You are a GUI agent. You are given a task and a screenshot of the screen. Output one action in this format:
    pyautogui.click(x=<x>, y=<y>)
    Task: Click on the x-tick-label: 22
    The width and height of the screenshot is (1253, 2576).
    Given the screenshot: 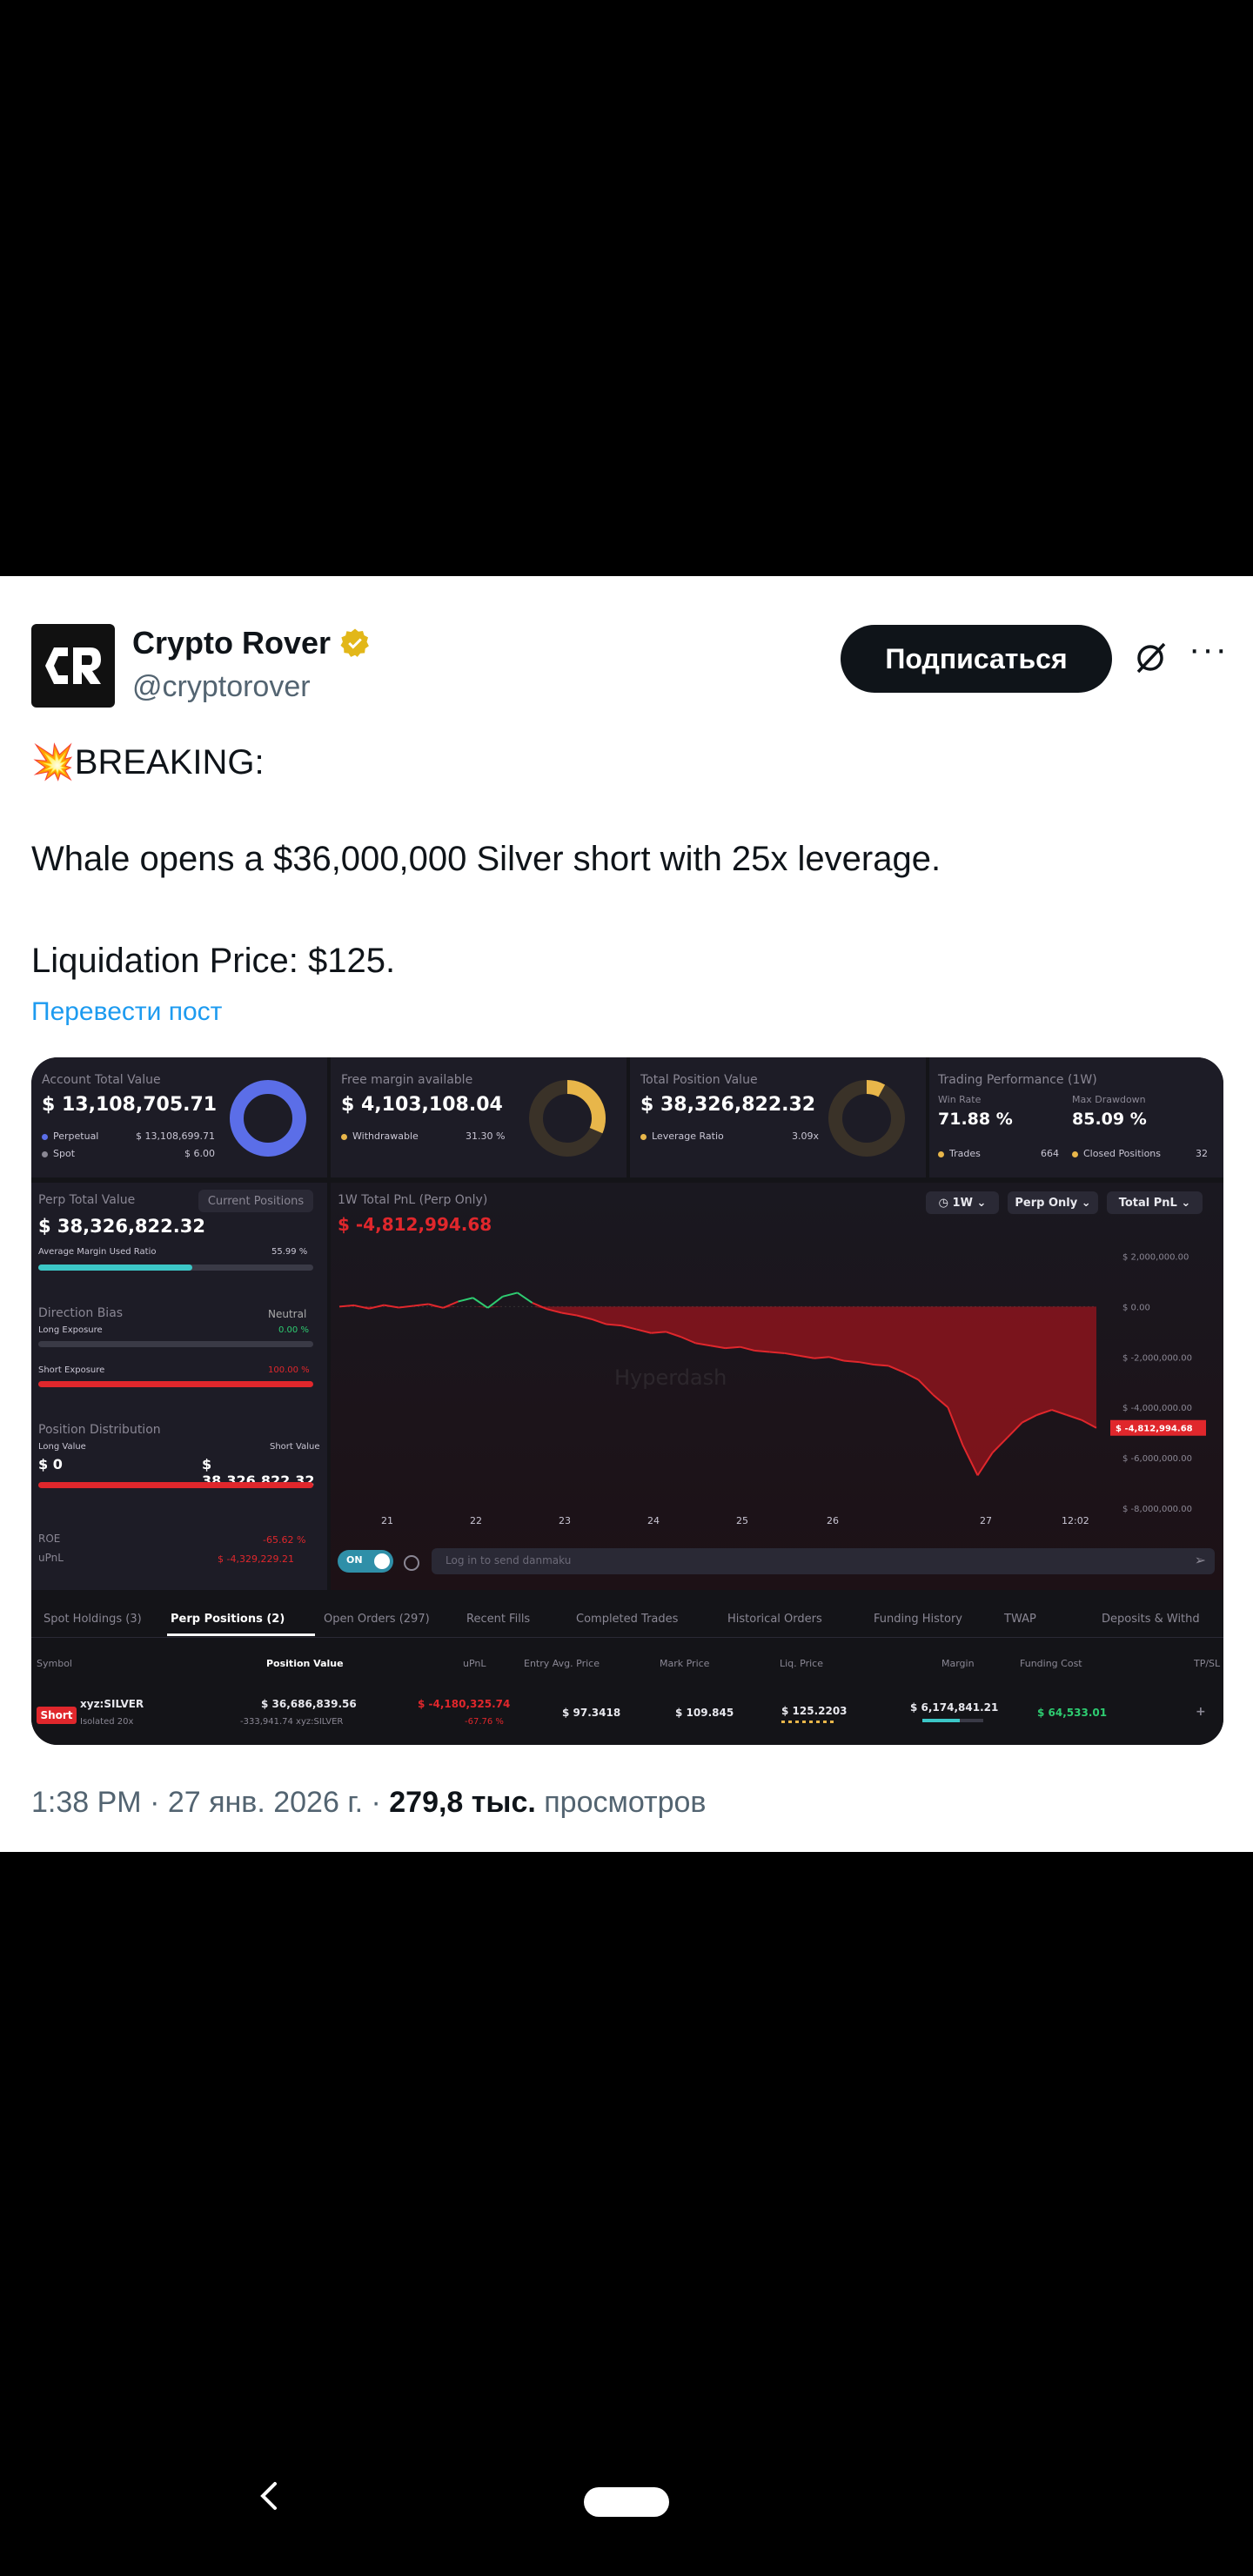 What is the action you would take?
    pyautogui.click(x=476, y=1520)
    